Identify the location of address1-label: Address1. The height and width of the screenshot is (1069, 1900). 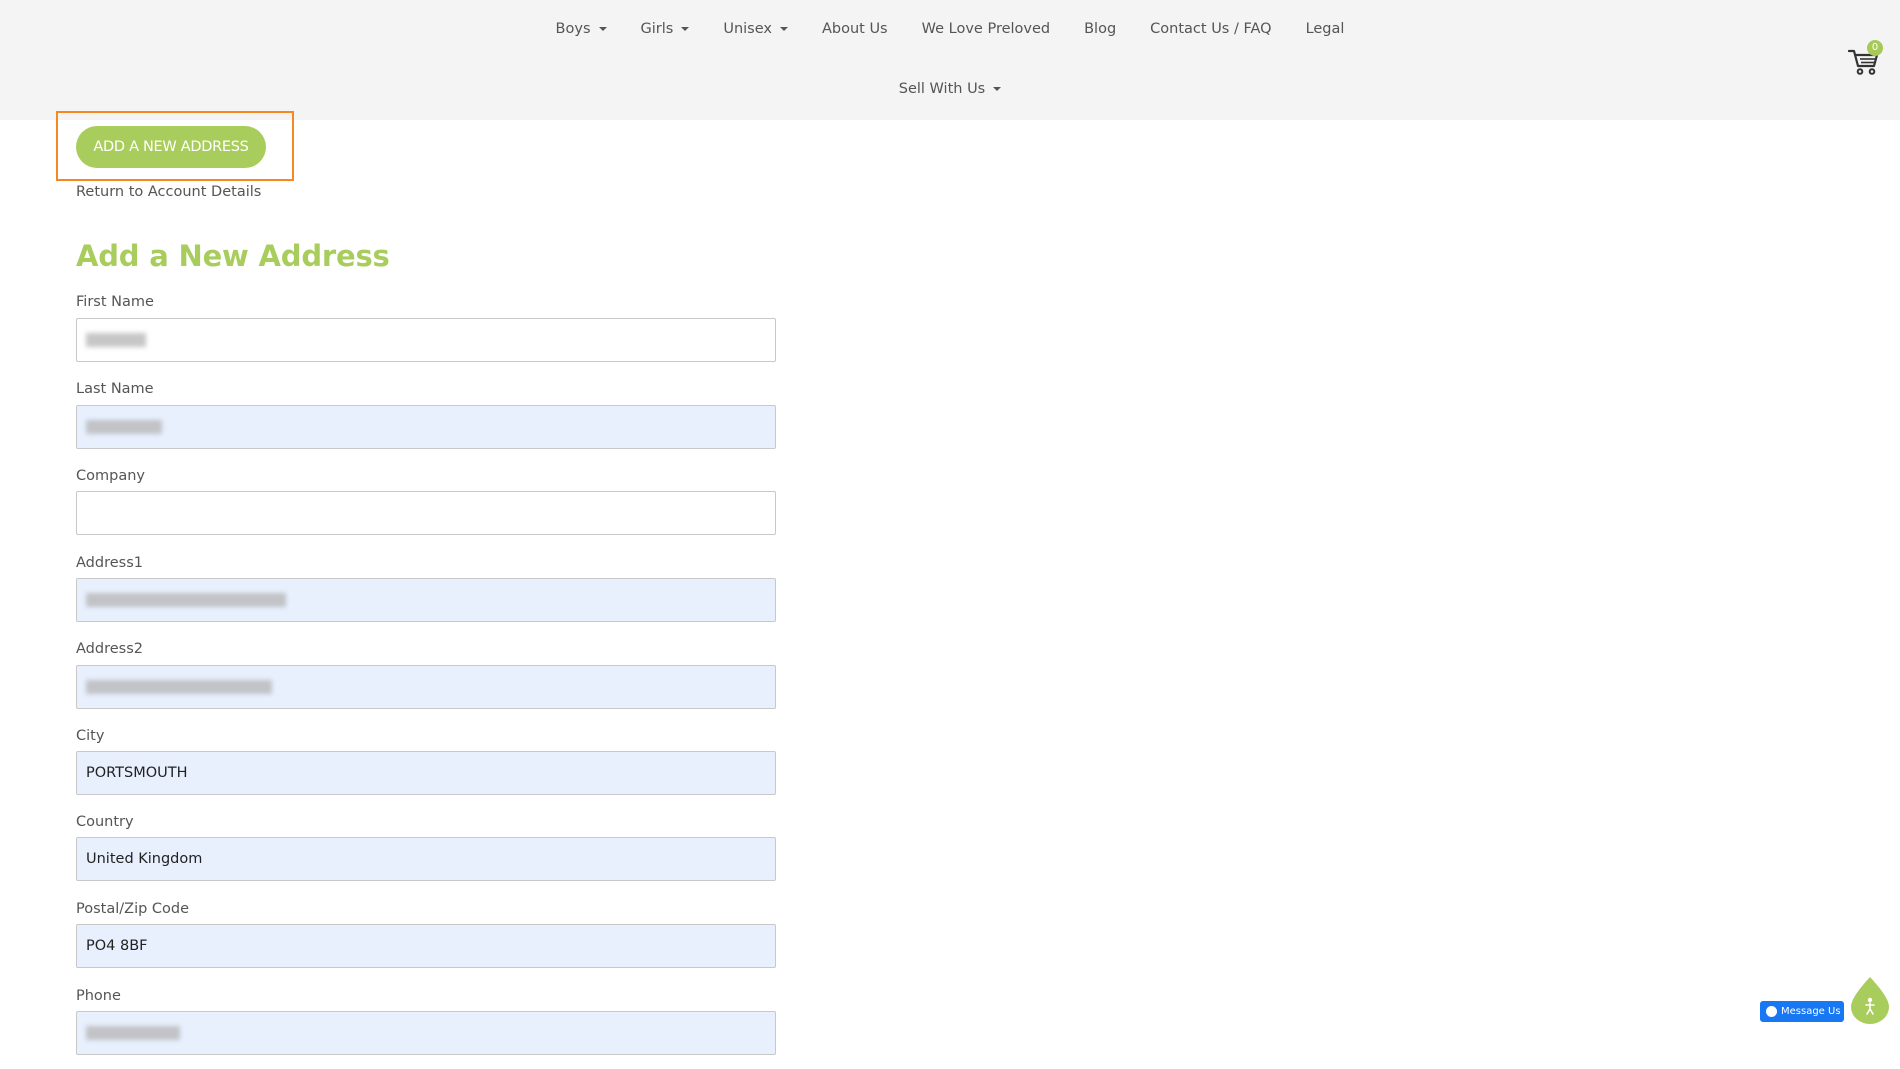
(109, 563).